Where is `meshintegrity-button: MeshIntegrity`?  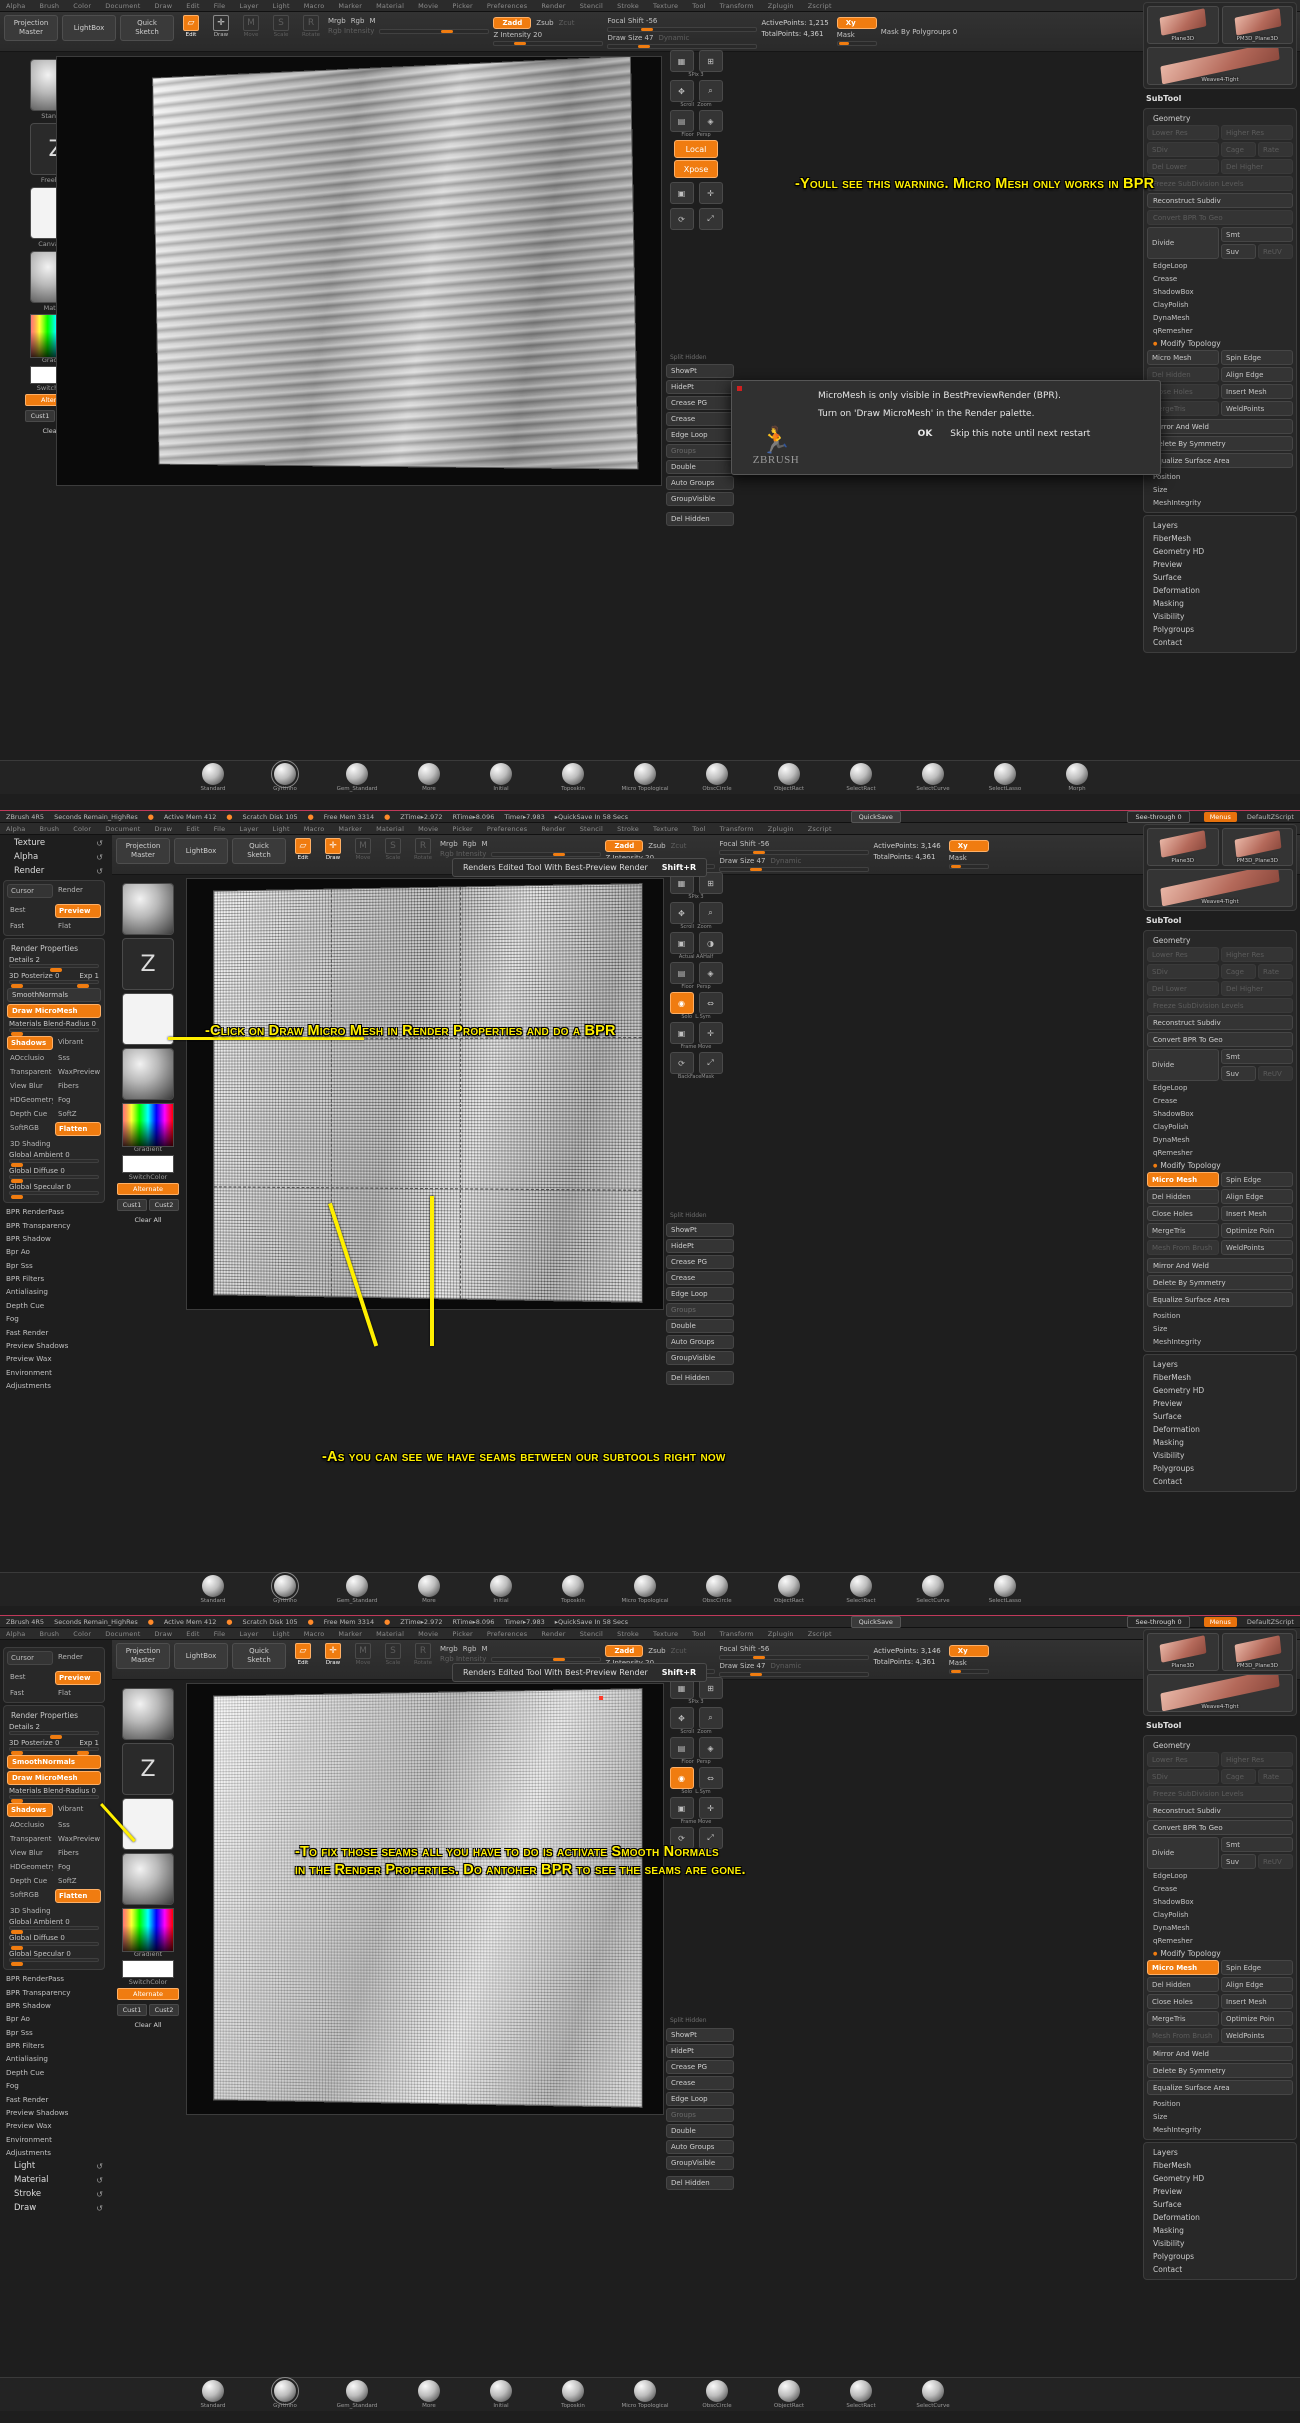 meshintegrity-button: MeshIntegrity is located at coordinates (1220, 1341).